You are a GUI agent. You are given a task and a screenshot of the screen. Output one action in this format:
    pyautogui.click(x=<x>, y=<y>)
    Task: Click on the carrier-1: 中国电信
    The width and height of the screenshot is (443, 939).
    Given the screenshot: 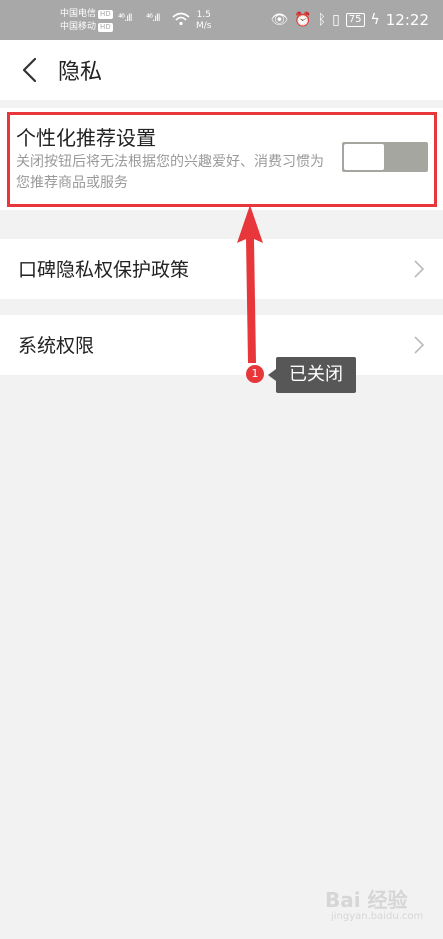 What is the action you would take?
    pyautogui.click(x=78, y=14)
    